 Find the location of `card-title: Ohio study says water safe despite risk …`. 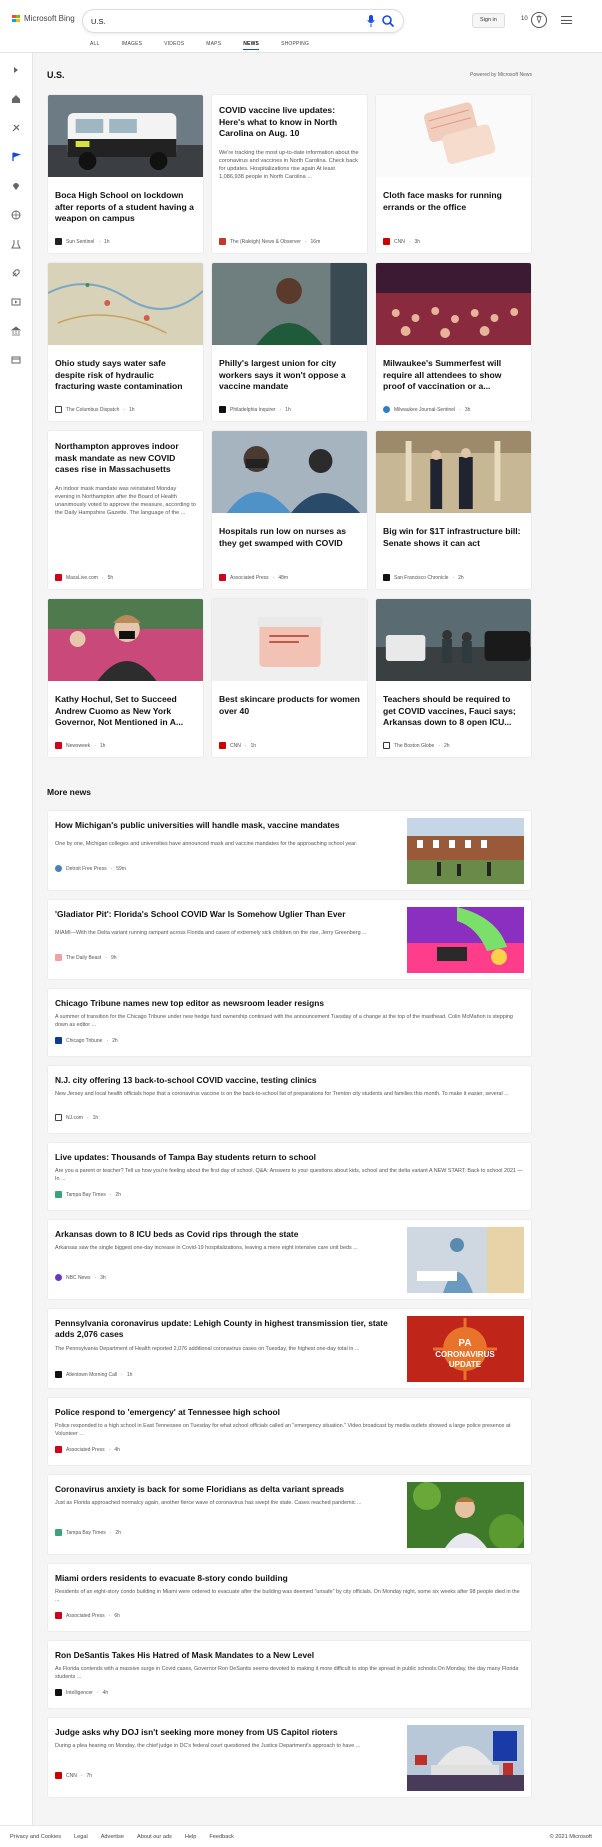

card-title: Ohio study says water safe despite risk … is located at coordinates (125, 371).